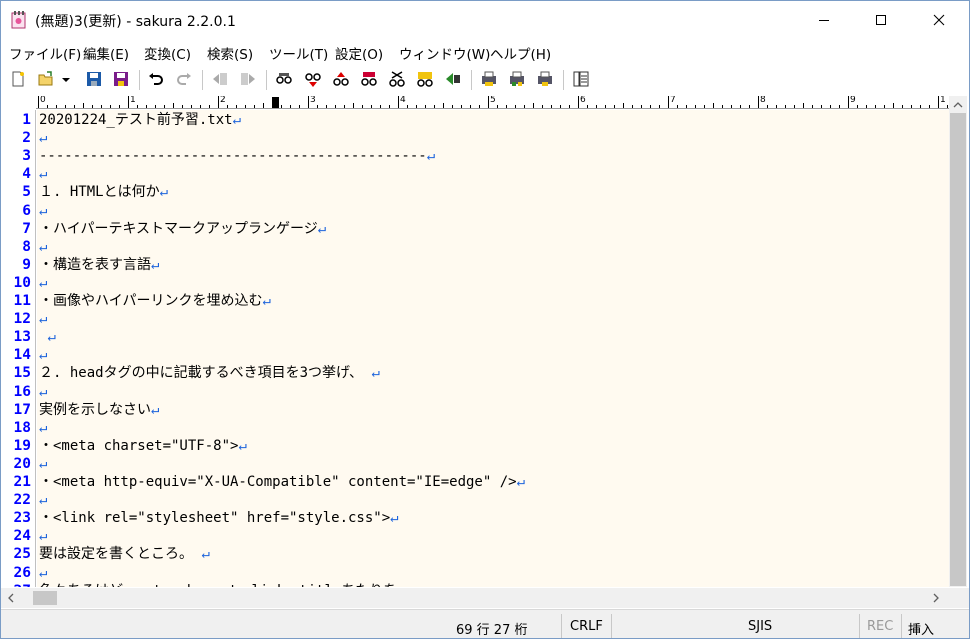 Image resolution: width=970 pixels, height=639 pixels. What do you see at coordinates (218, 584) in the screenshot?
I see `text-line: 色々あるけど、meta charset、link、titleあたりを` at bounding box center [218, 584].